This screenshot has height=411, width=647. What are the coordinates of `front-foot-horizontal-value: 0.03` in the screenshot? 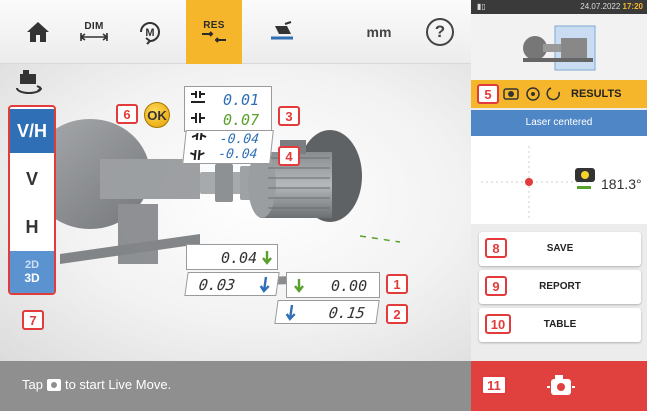 It's located at (217, 285).